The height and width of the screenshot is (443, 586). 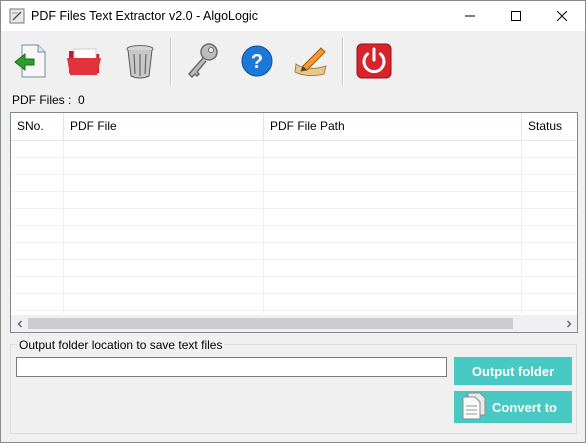 I want to click on exit-button, so click(x=374, y=61).